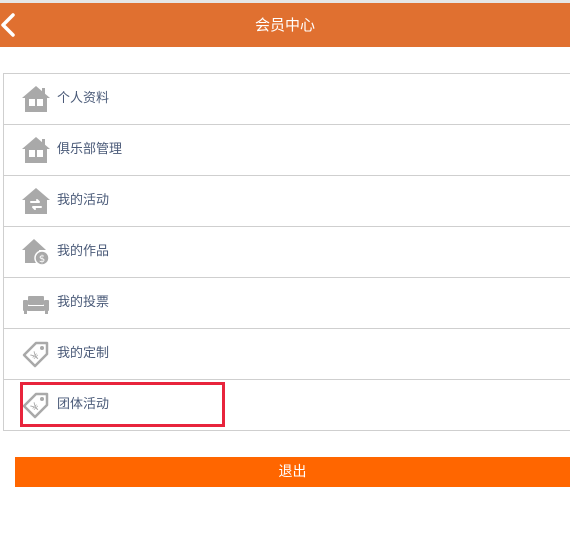  Describe the element at coordinates (287, 405) in the screenshot. I see `menu-item-group-activities: ¥ 团体活动` at that location.